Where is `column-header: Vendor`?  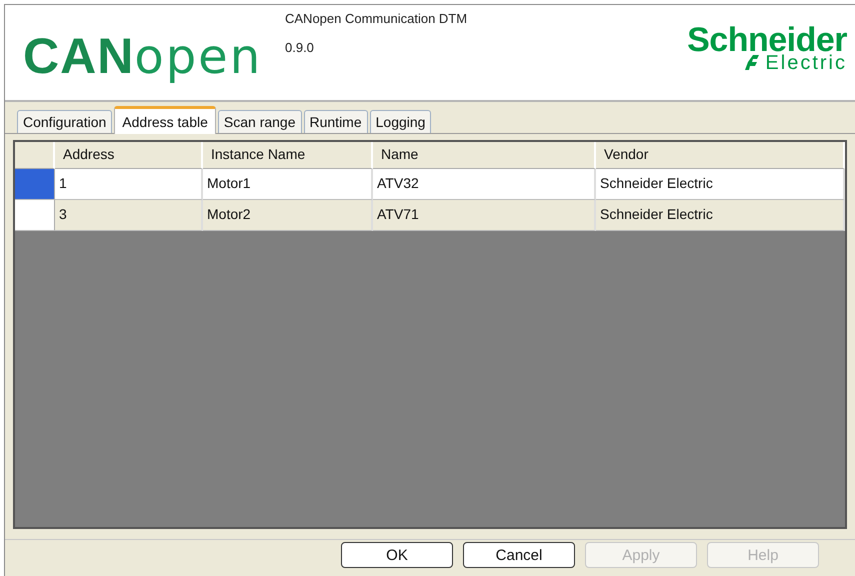
column-header: Vendor is located at coordinates (720, 155).